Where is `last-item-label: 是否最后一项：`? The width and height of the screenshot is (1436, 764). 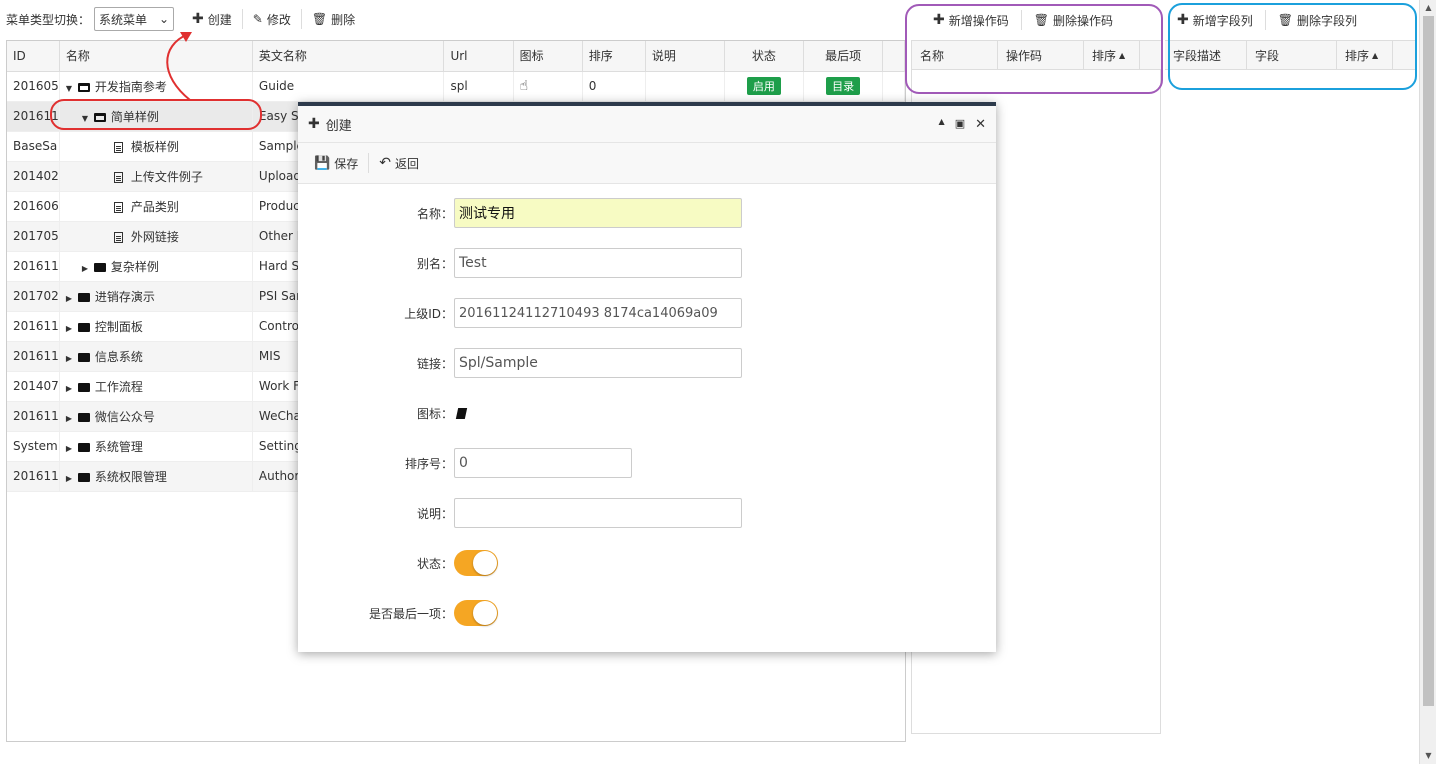 last-item-label: 是否最后一项： is located at coordinates (410, 613).